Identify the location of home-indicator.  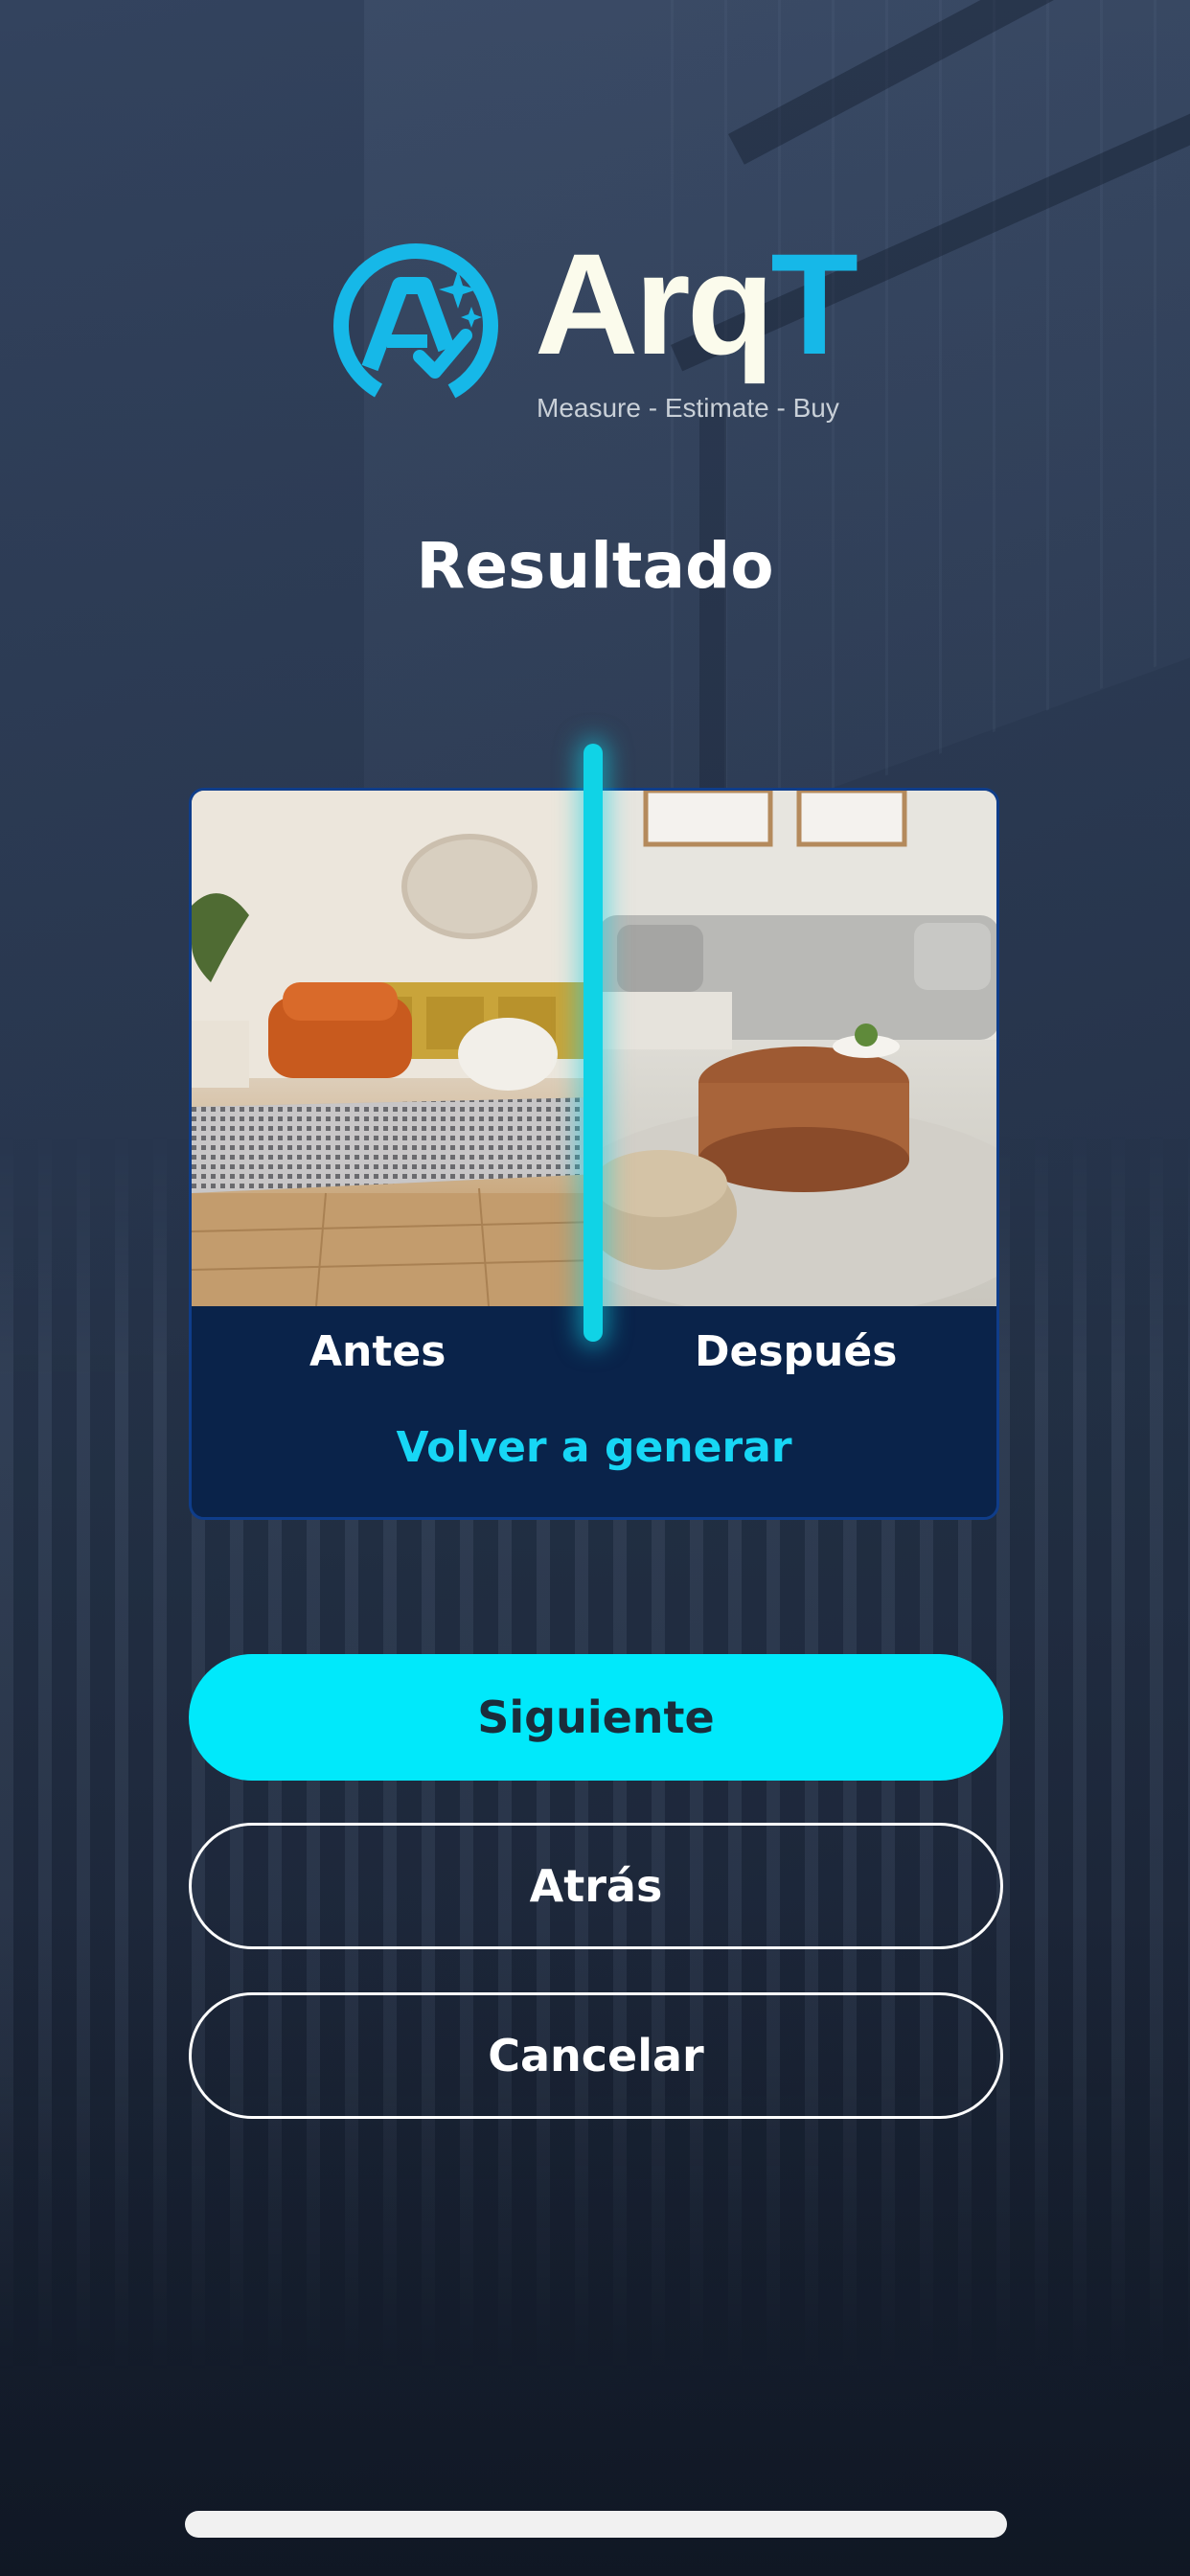
(596, 2524).